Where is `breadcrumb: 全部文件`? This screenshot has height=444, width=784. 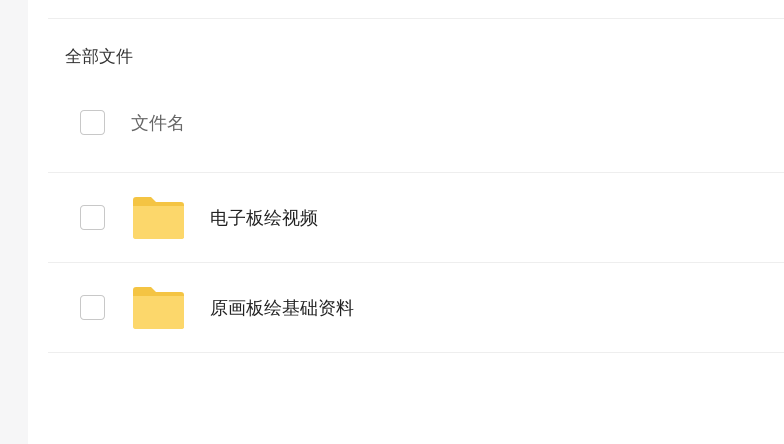
breadcrumb: 全部文件 is located at coordinates (99, 57).